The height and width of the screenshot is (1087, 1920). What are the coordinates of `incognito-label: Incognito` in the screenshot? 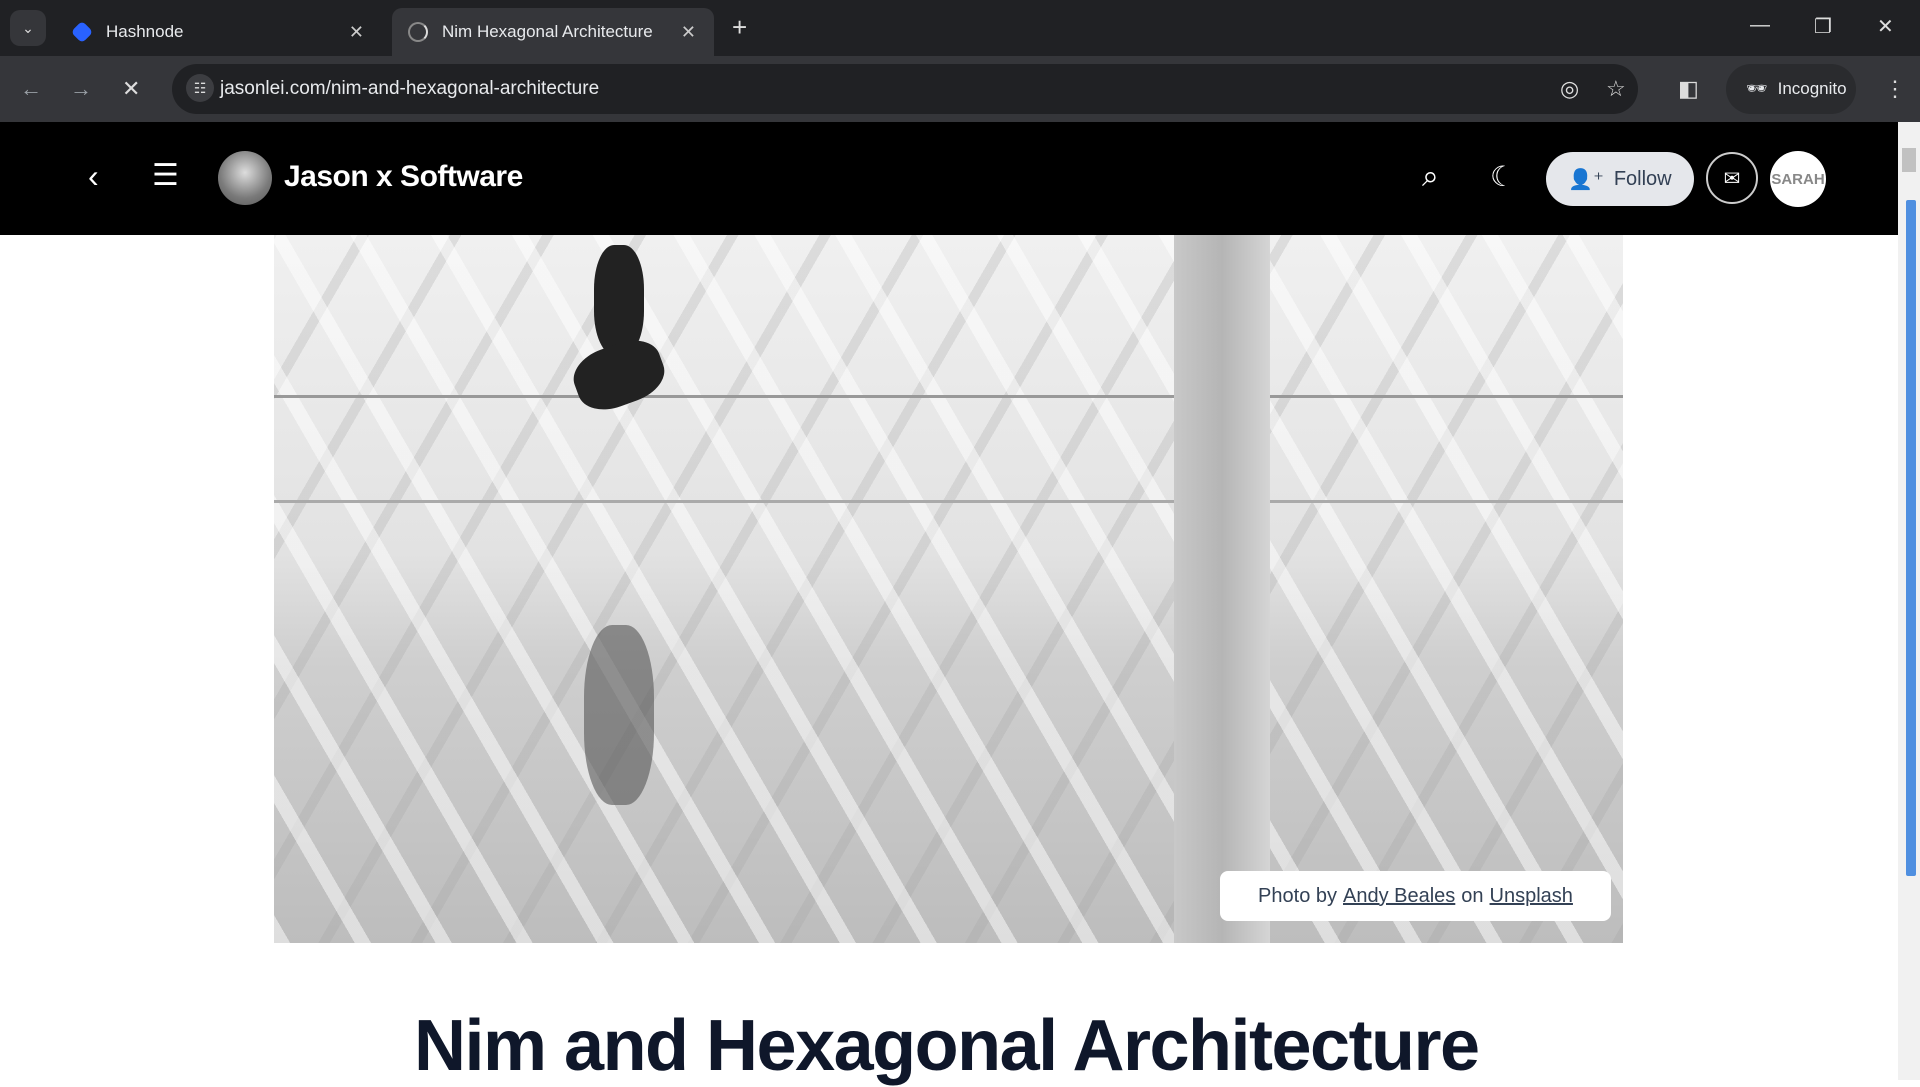 It's located at (1812, 88).